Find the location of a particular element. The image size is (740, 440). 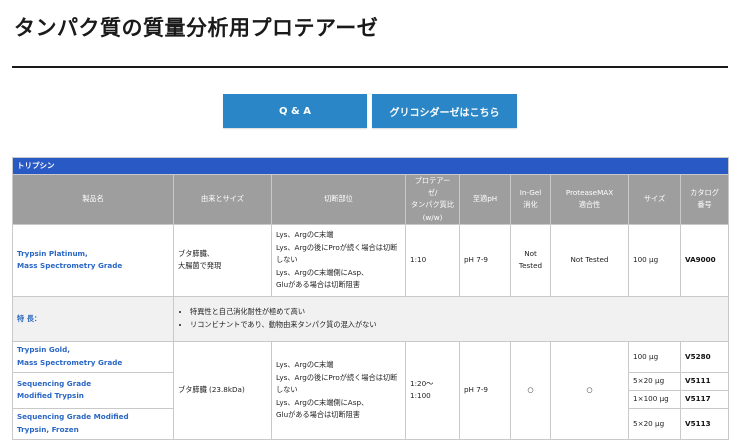

col-header-size: サイズ is located at coordinates (654, 199).